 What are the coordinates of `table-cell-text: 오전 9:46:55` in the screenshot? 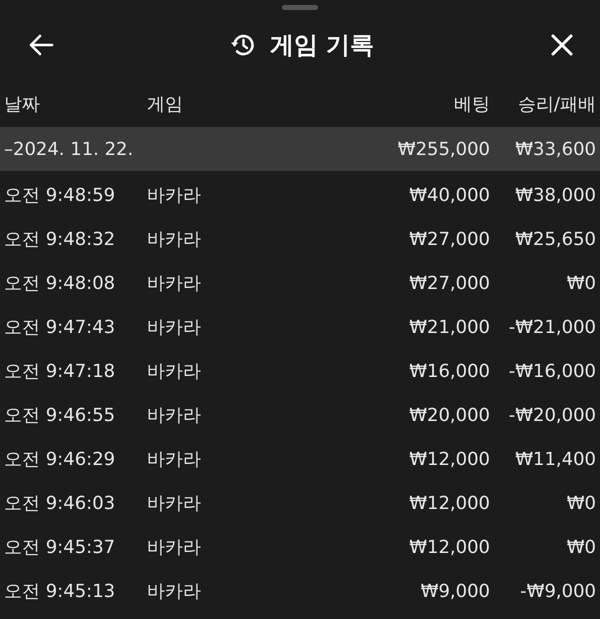 It's located at (60, 415).